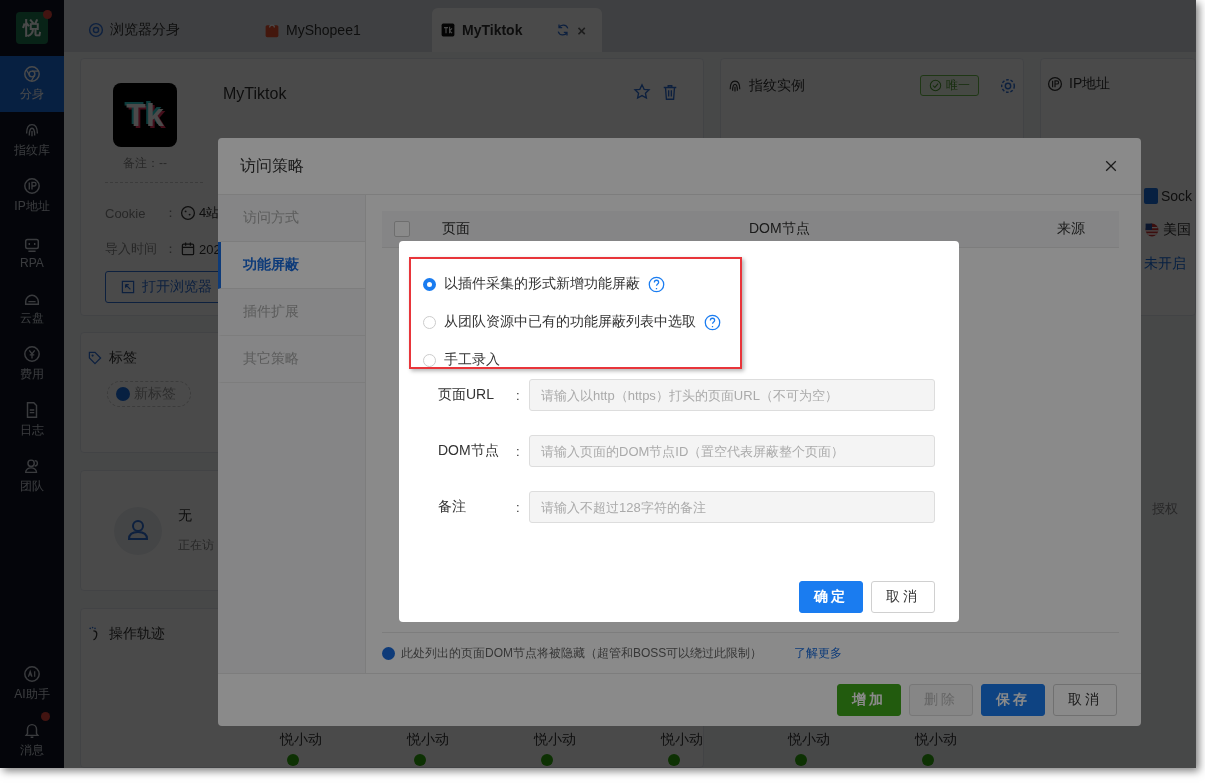 Image resolution: width=1205 pixels, height=784 pixels. I want to click on tab: MyTiktok ×, so click(517, 30).